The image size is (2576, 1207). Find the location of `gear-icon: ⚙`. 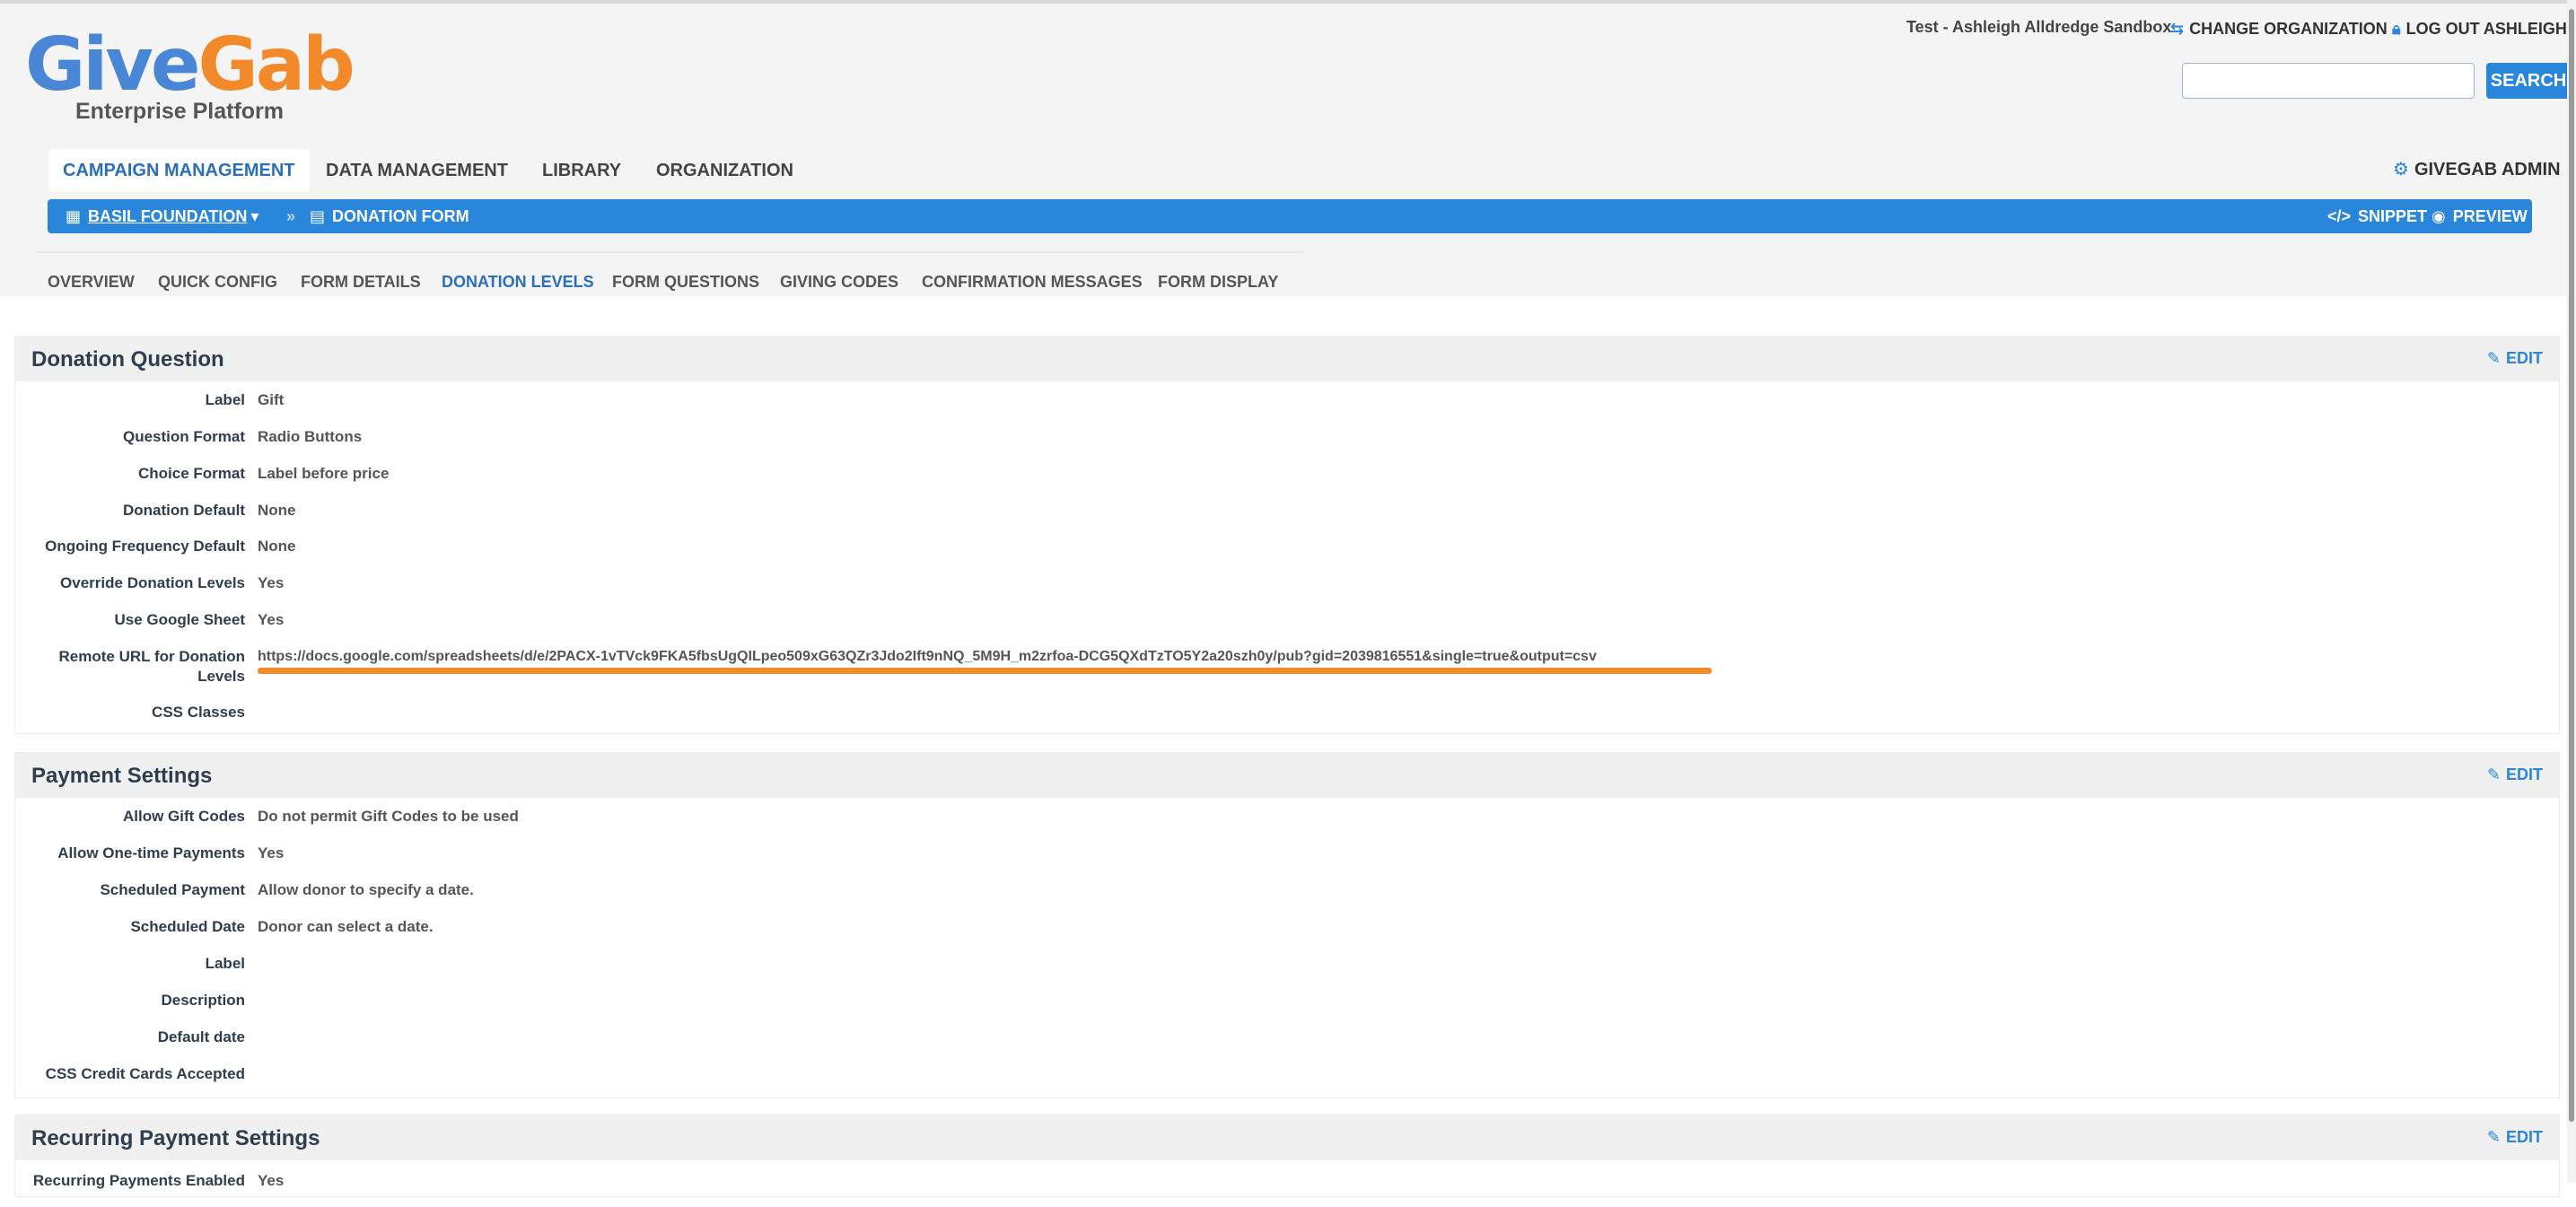

gear-icon: ⚙ is located at coordinates (2401, 170).